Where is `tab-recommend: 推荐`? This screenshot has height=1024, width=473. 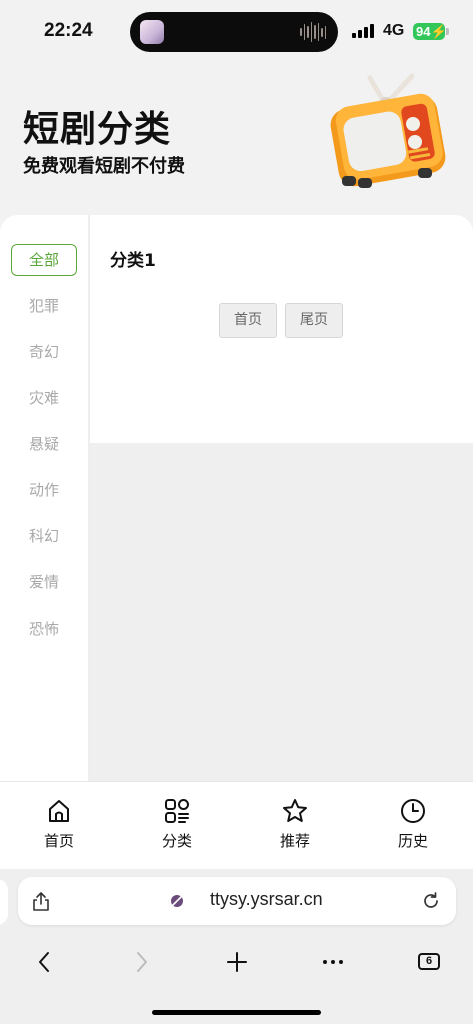 tab-recommend: 推荐 is located at coordinates (295, 826).